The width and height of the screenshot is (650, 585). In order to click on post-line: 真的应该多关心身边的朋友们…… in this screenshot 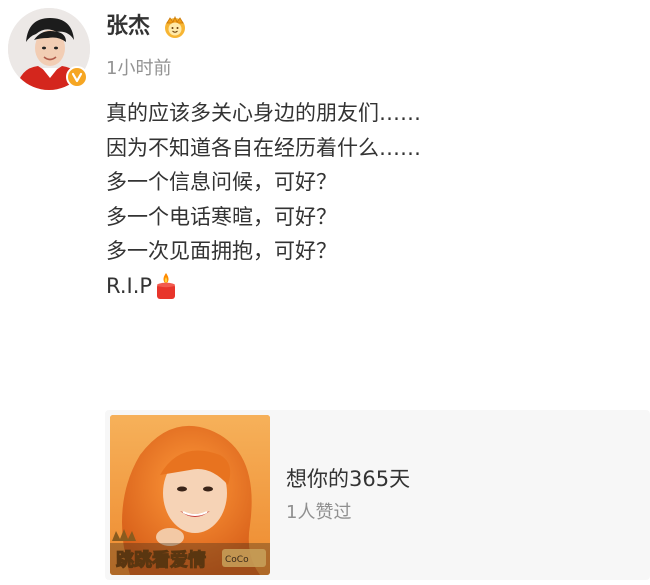, I will do `click(263, 113)`.